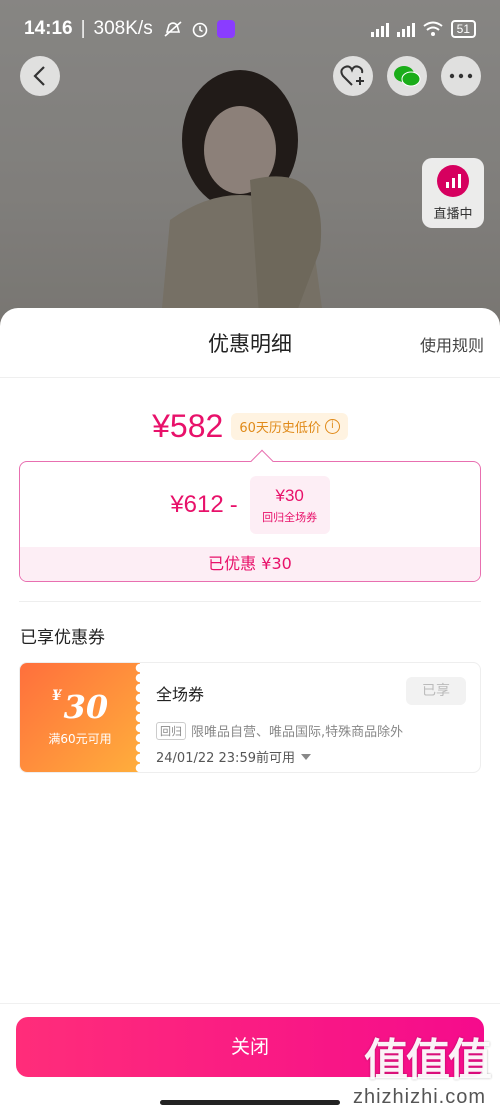 Image resolution: width=500 pixels, height=1111 pixels. Describe the element at coordinates (180, 694) in the screenshot. I see `coupon-name: 全场券` at that location.